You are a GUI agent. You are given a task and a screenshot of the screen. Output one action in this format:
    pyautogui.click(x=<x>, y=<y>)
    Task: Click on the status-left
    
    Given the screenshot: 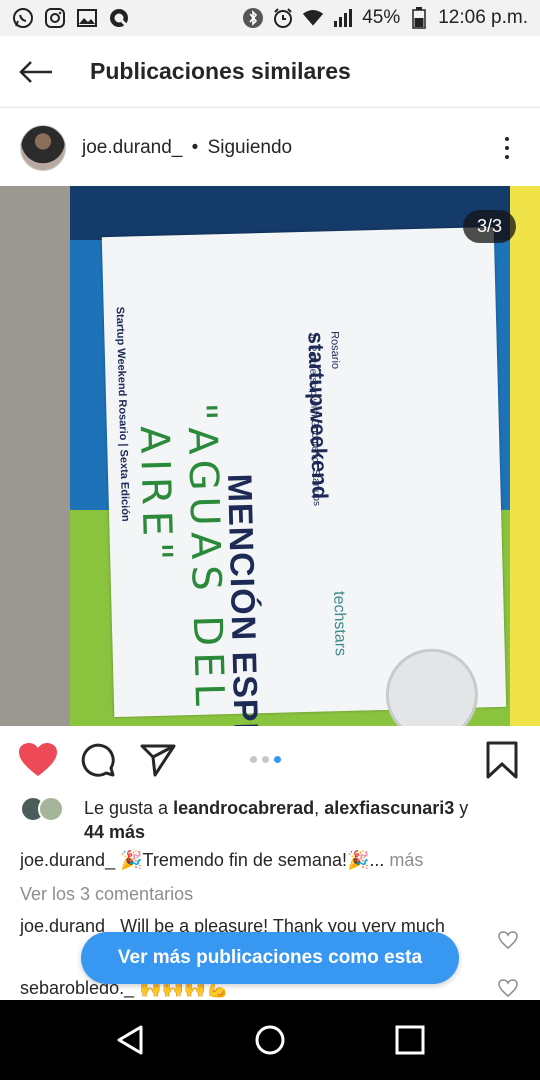 What is the action you would take?
    pyautogui.click(x=71, y=18)
    